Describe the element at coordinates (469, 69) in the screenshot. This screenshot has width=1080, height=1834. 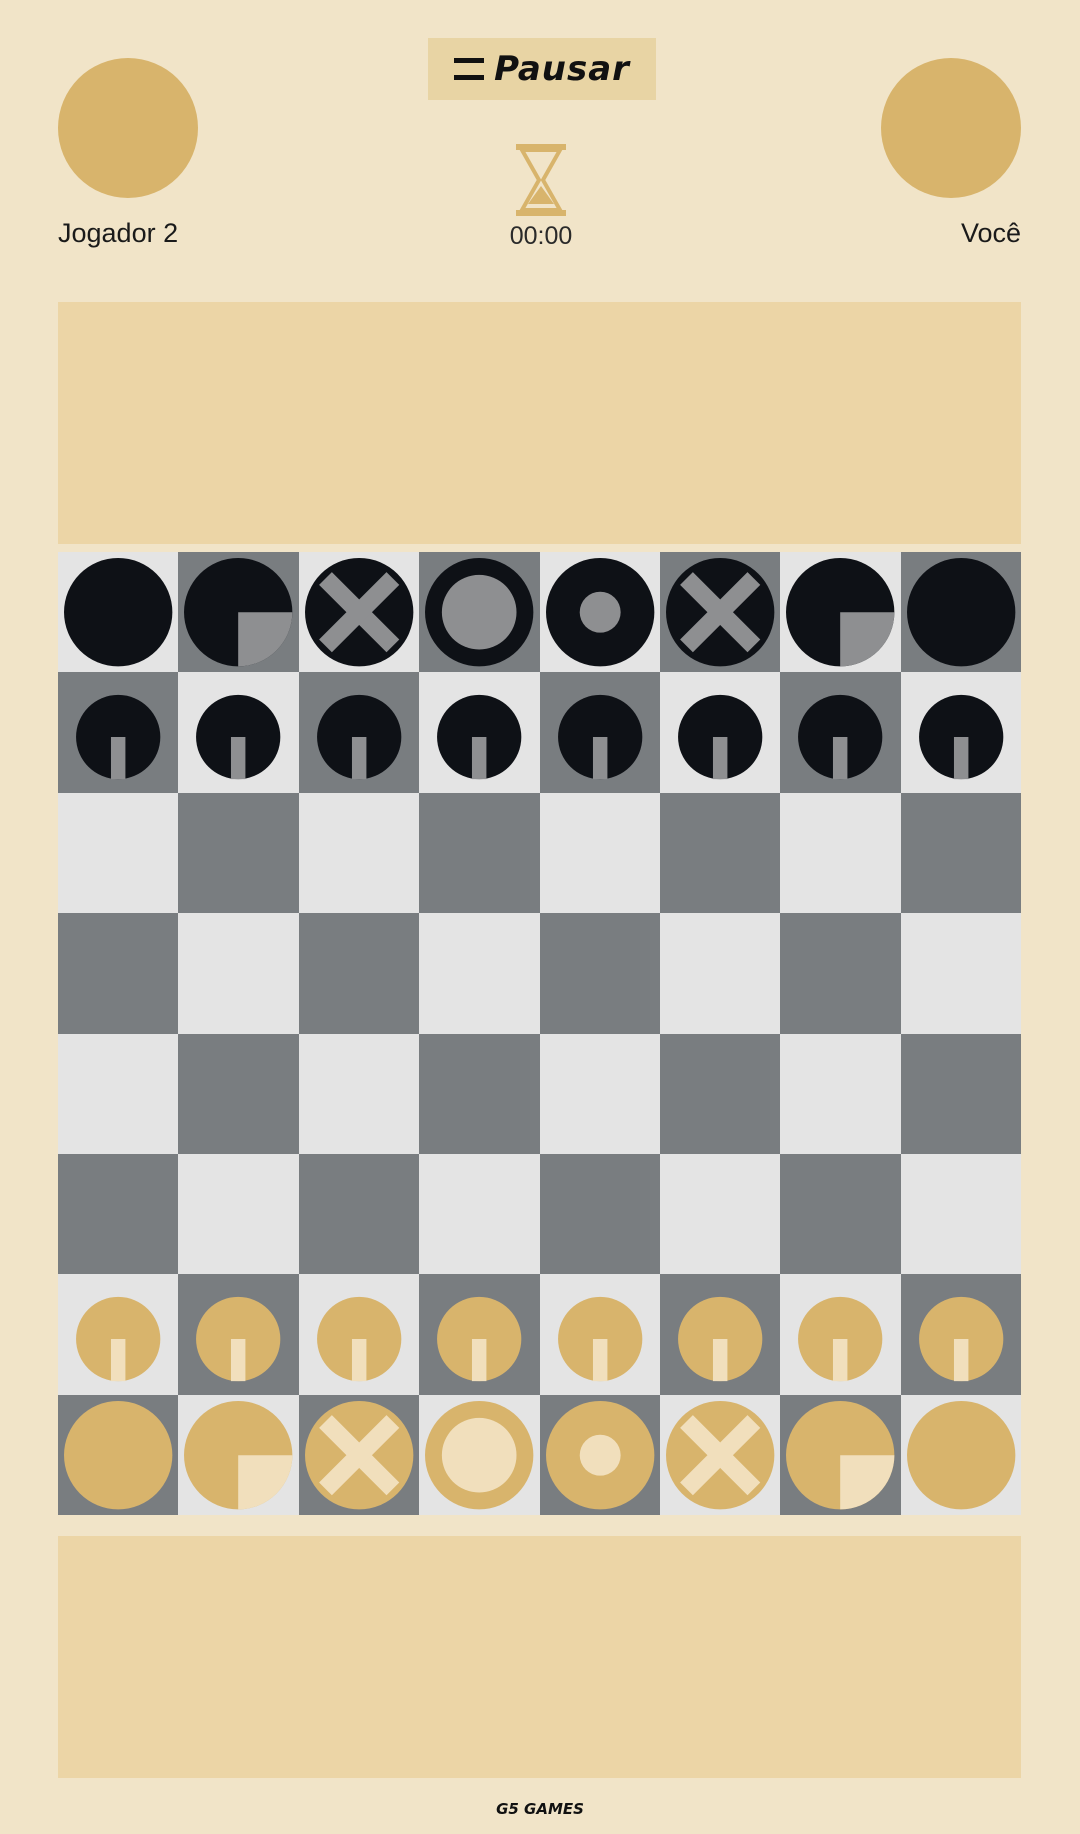
I see `pause-icon` at that location.